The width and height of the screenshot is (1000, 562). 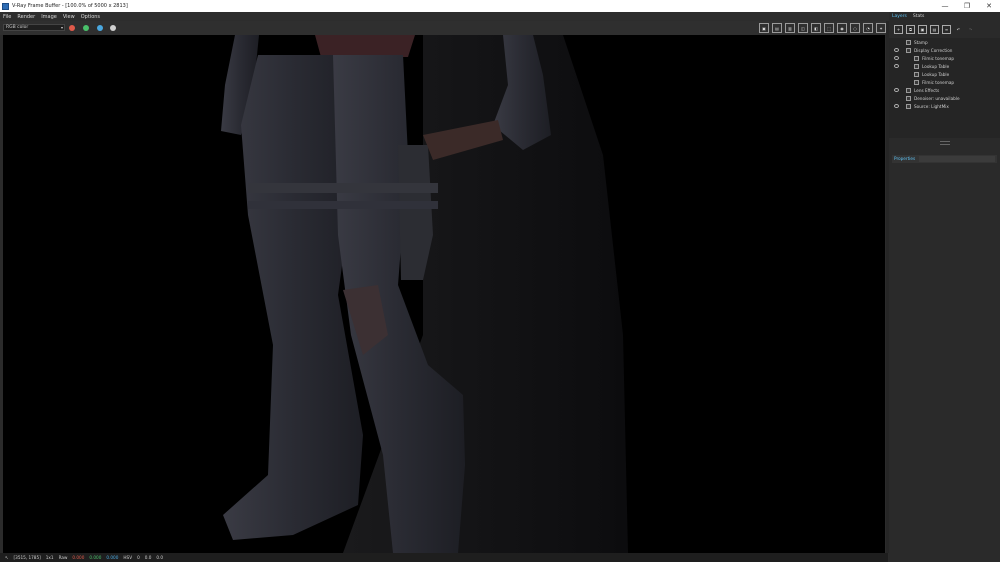 What do you see at coordinates (922, 29) in the screenshot?
I see `save-preset-icon: ▣` at bounding box center [922, 29].